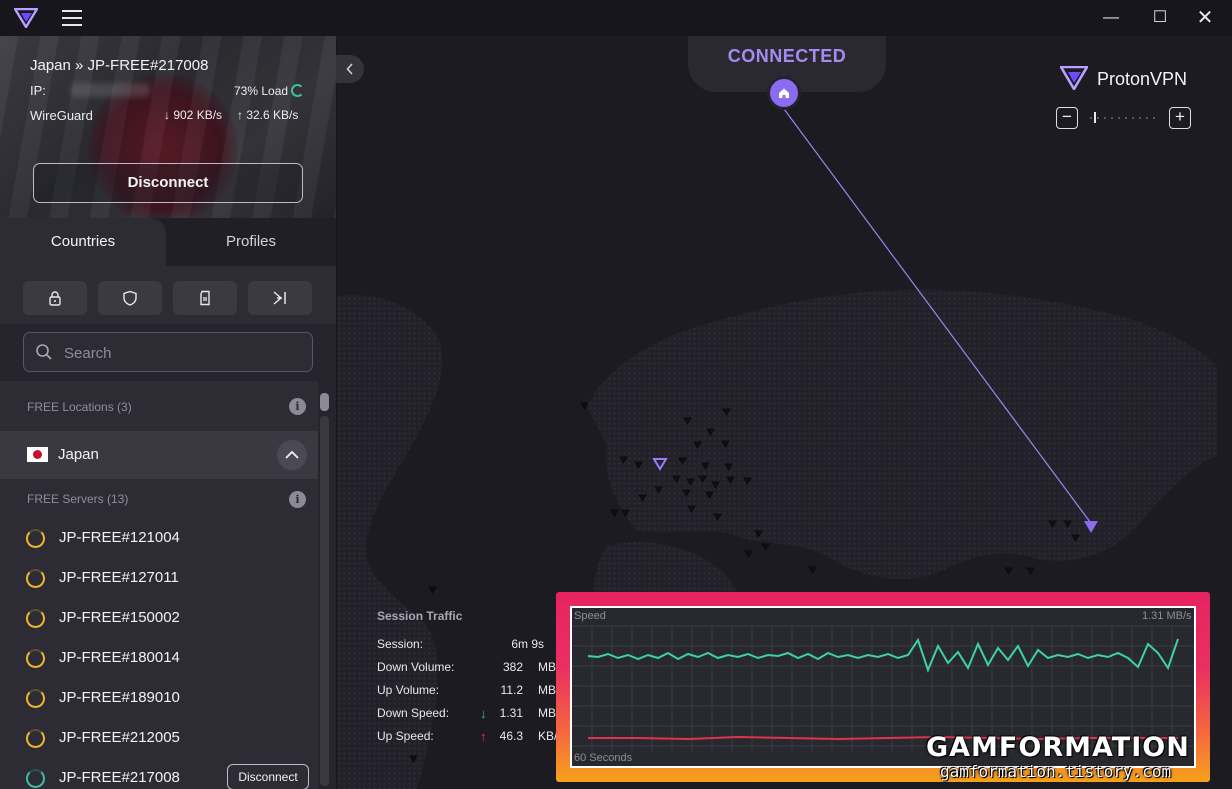 The image size is (1232, 789). I want to click on netshield-button, so click(130, 298).